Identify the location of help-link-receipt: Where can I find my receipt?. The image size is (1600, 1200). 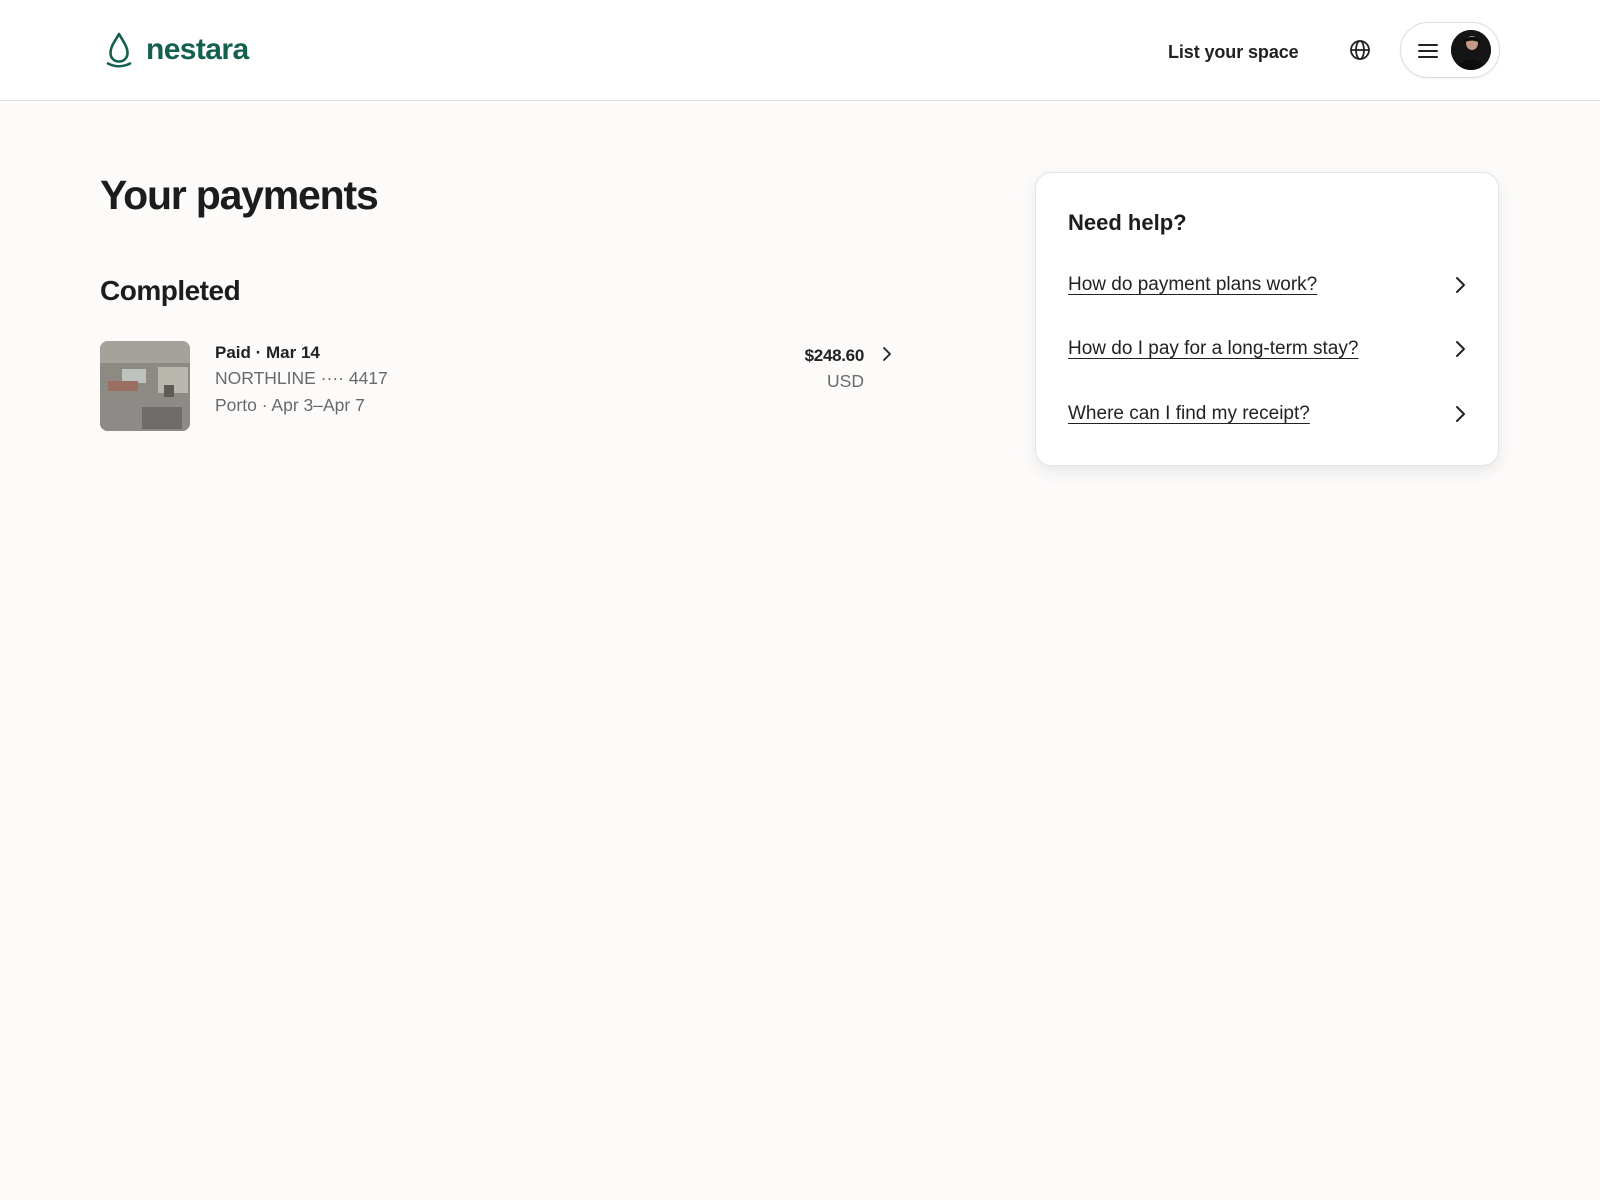
(1268, 414).